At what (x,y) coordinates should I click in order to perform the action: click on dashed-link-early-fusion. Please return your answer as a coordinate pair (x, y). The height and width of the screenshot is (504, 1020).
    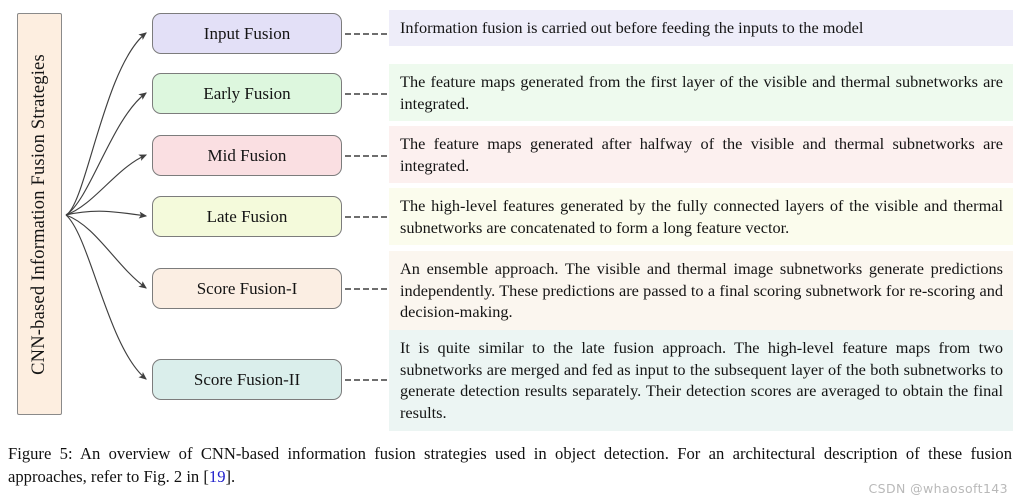
    Looking at the image, I should click on (366, 94).